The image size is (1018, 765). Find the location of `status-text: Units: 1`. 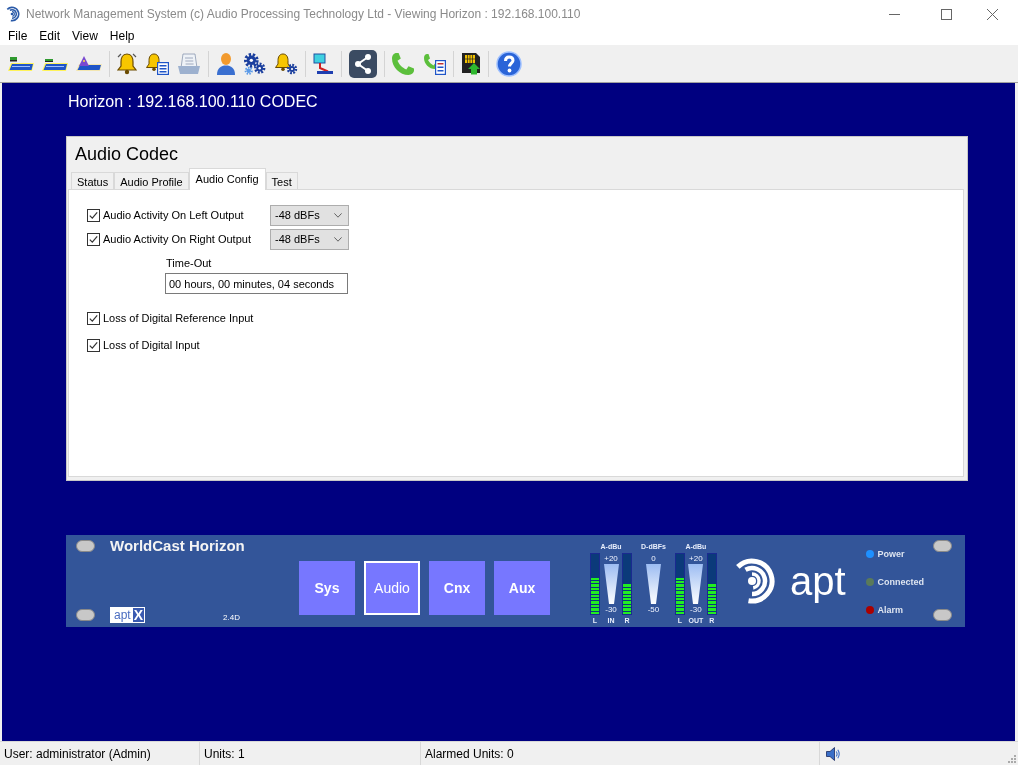

status-text: Units: 1 is located at coordinates (224, 753).